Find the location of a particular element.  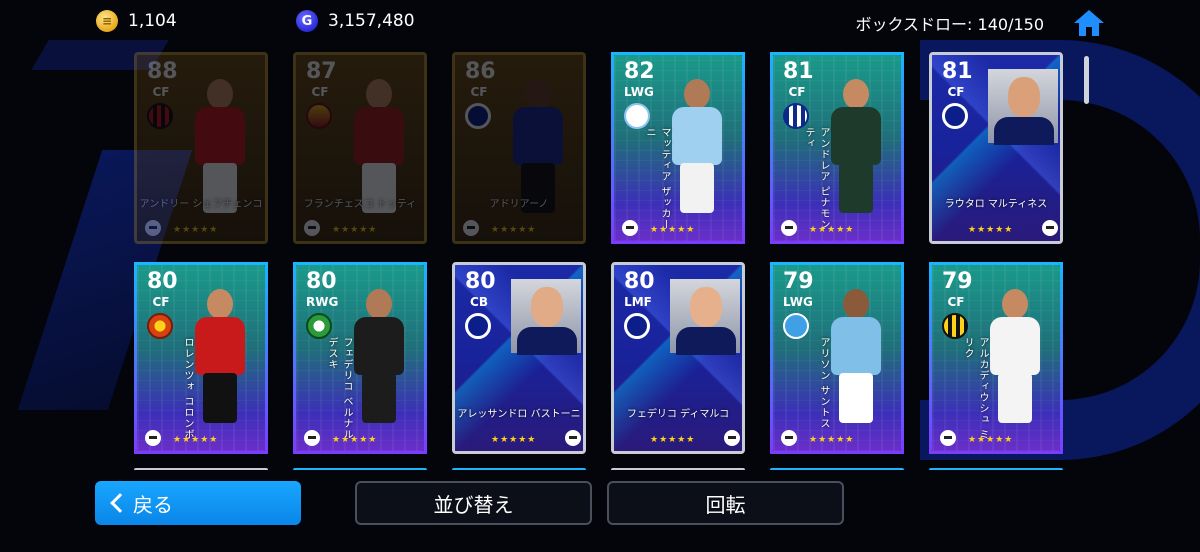

rotate-button: 回転 is located at coordinates (725, 503).